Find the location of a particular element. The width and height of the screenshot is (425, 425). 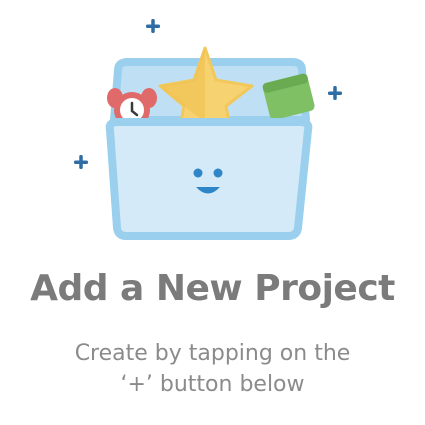

empty-state-subtitle-line-1: Create by tapping on the is located at coordinates (212, 353).